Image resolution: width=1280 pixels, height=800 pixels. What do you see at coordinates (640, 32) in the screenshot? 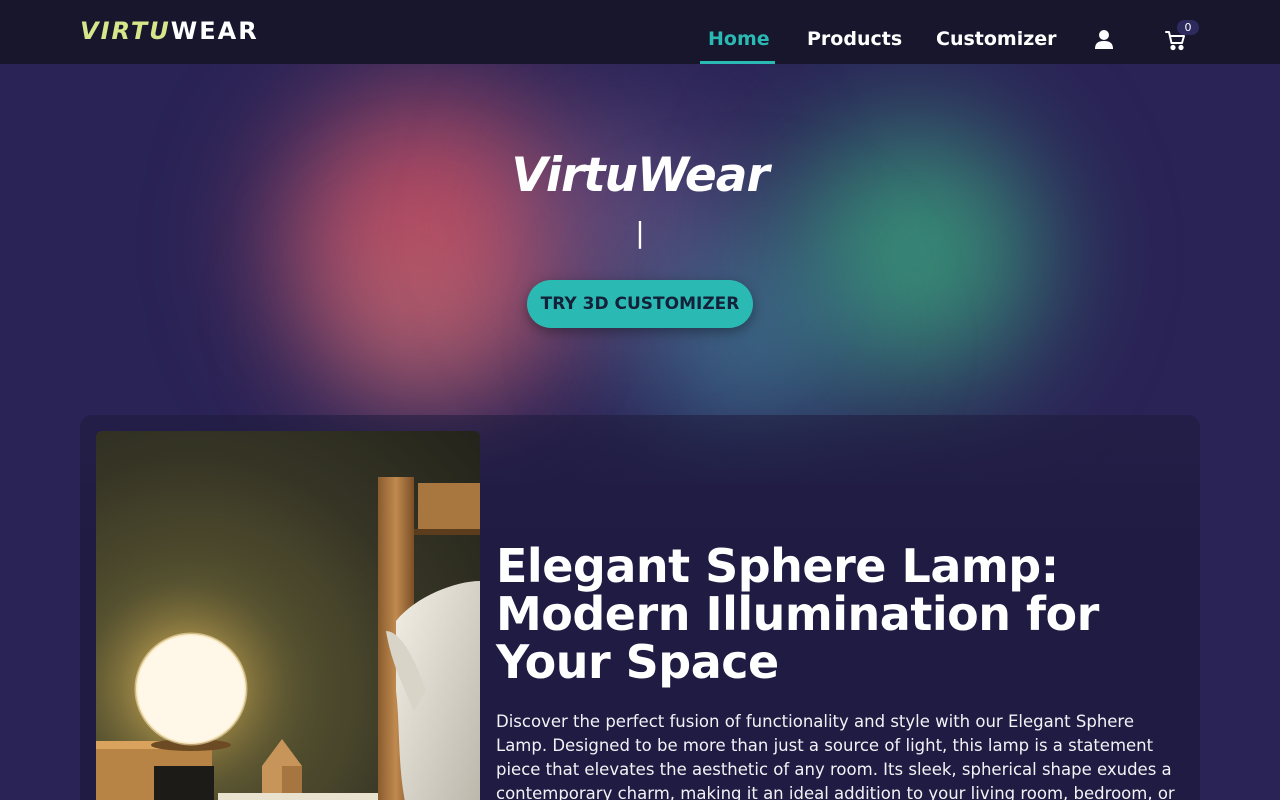
I see `navbar: VIRTUWEAR Home Products Customizer 0` at bounding box center [640, 32].